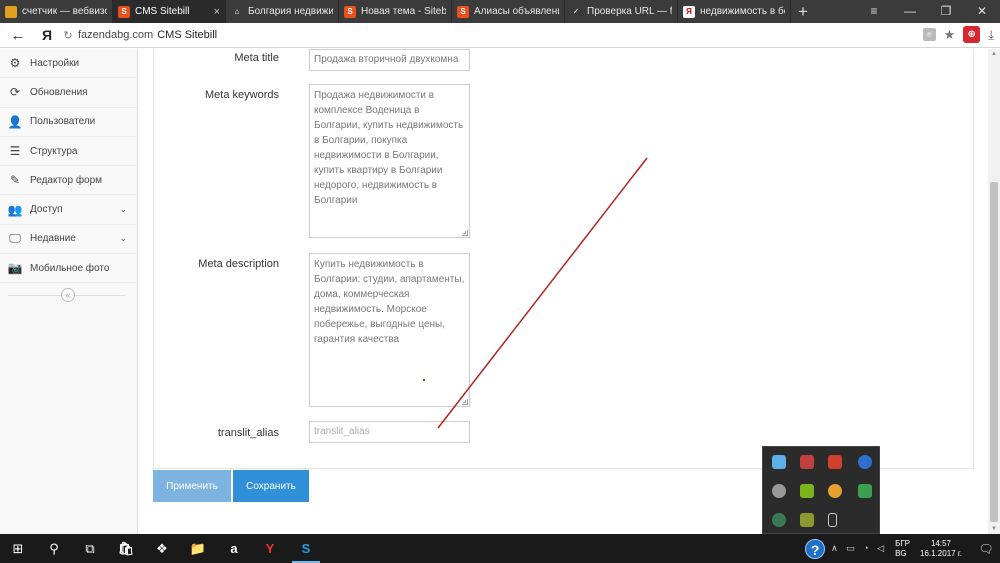 This screenshot has height=563, width=1000. I want to click on start-icon: ⊞, so click(18, 548).